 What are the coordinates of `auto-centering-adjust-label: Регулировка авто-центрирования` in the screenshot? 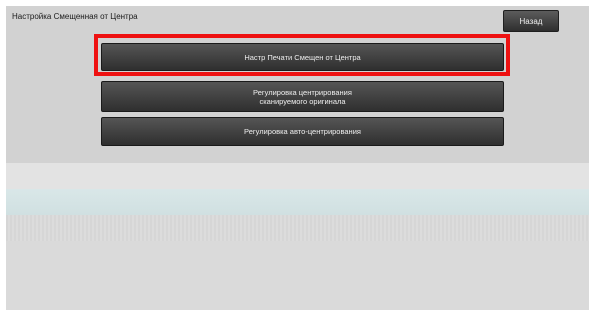 It's located at (302, 131).